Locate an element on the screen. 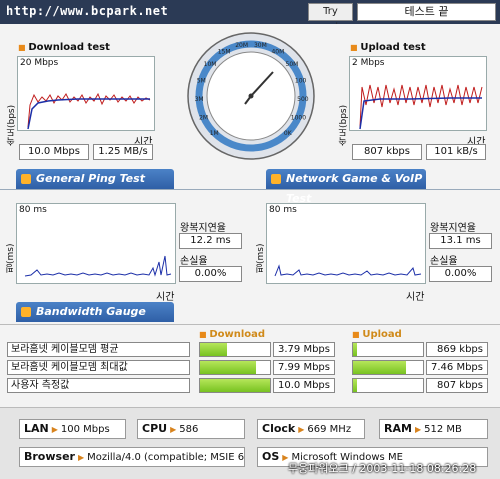 The width and height of the screenshot is (500, 479). gauge-tick-label: 5M is located at coordinates (201, 81).